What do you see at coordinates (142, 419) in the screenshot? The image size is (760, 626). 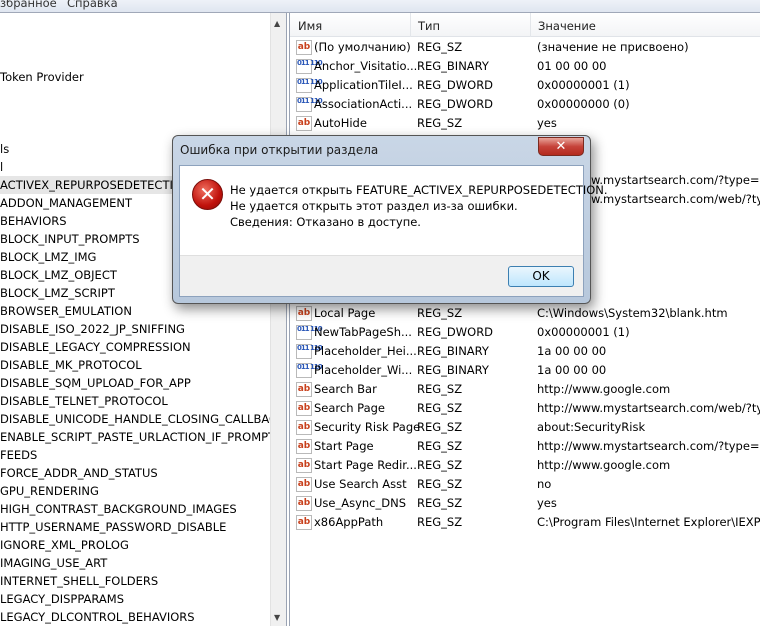 I see `tree-item: DISABLE_UNICODE_HANDLE_CLOSING_CALLBACK` at bounding box center [142, 419].